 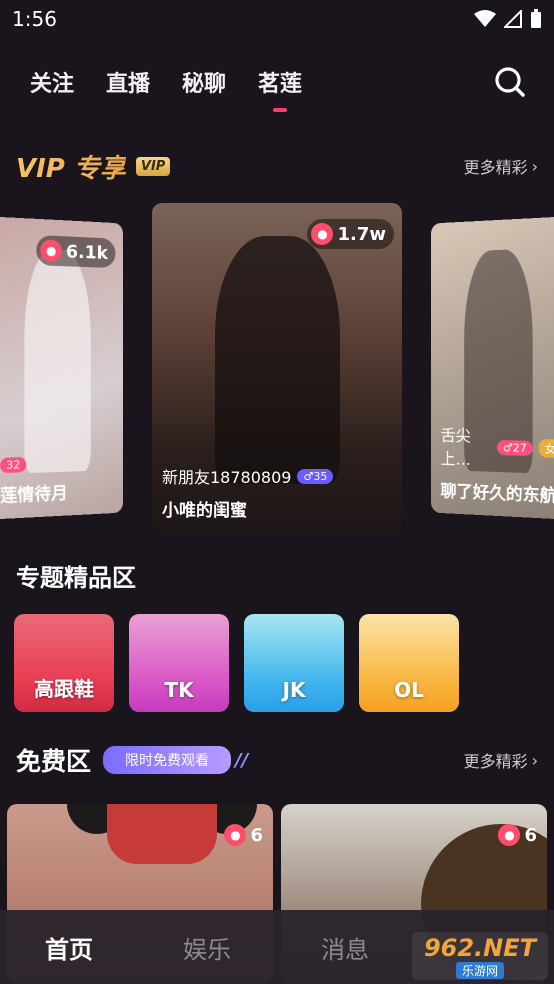 I want to click on wifi-icon, so click(x=485, y=18).